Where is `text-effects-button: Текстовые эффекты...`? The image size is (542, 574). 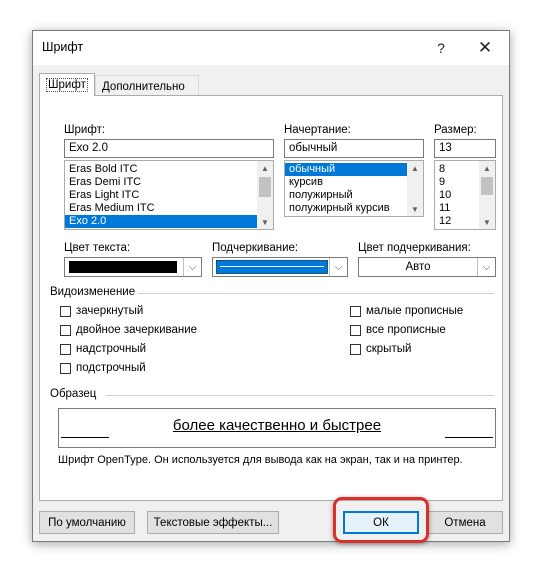 text-effects-button: Текстовые эффекты... is located at coordinates (213, 522).